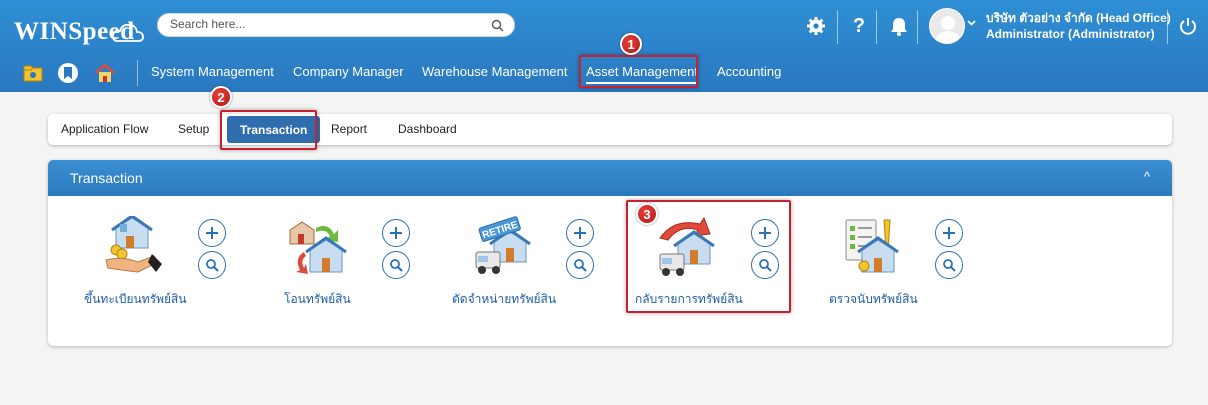 The height and width of the screenshot is (405, 1208). Describe the element at coordinates (859, 26) in the screenshot. I see `help-icon: ?` at that location.